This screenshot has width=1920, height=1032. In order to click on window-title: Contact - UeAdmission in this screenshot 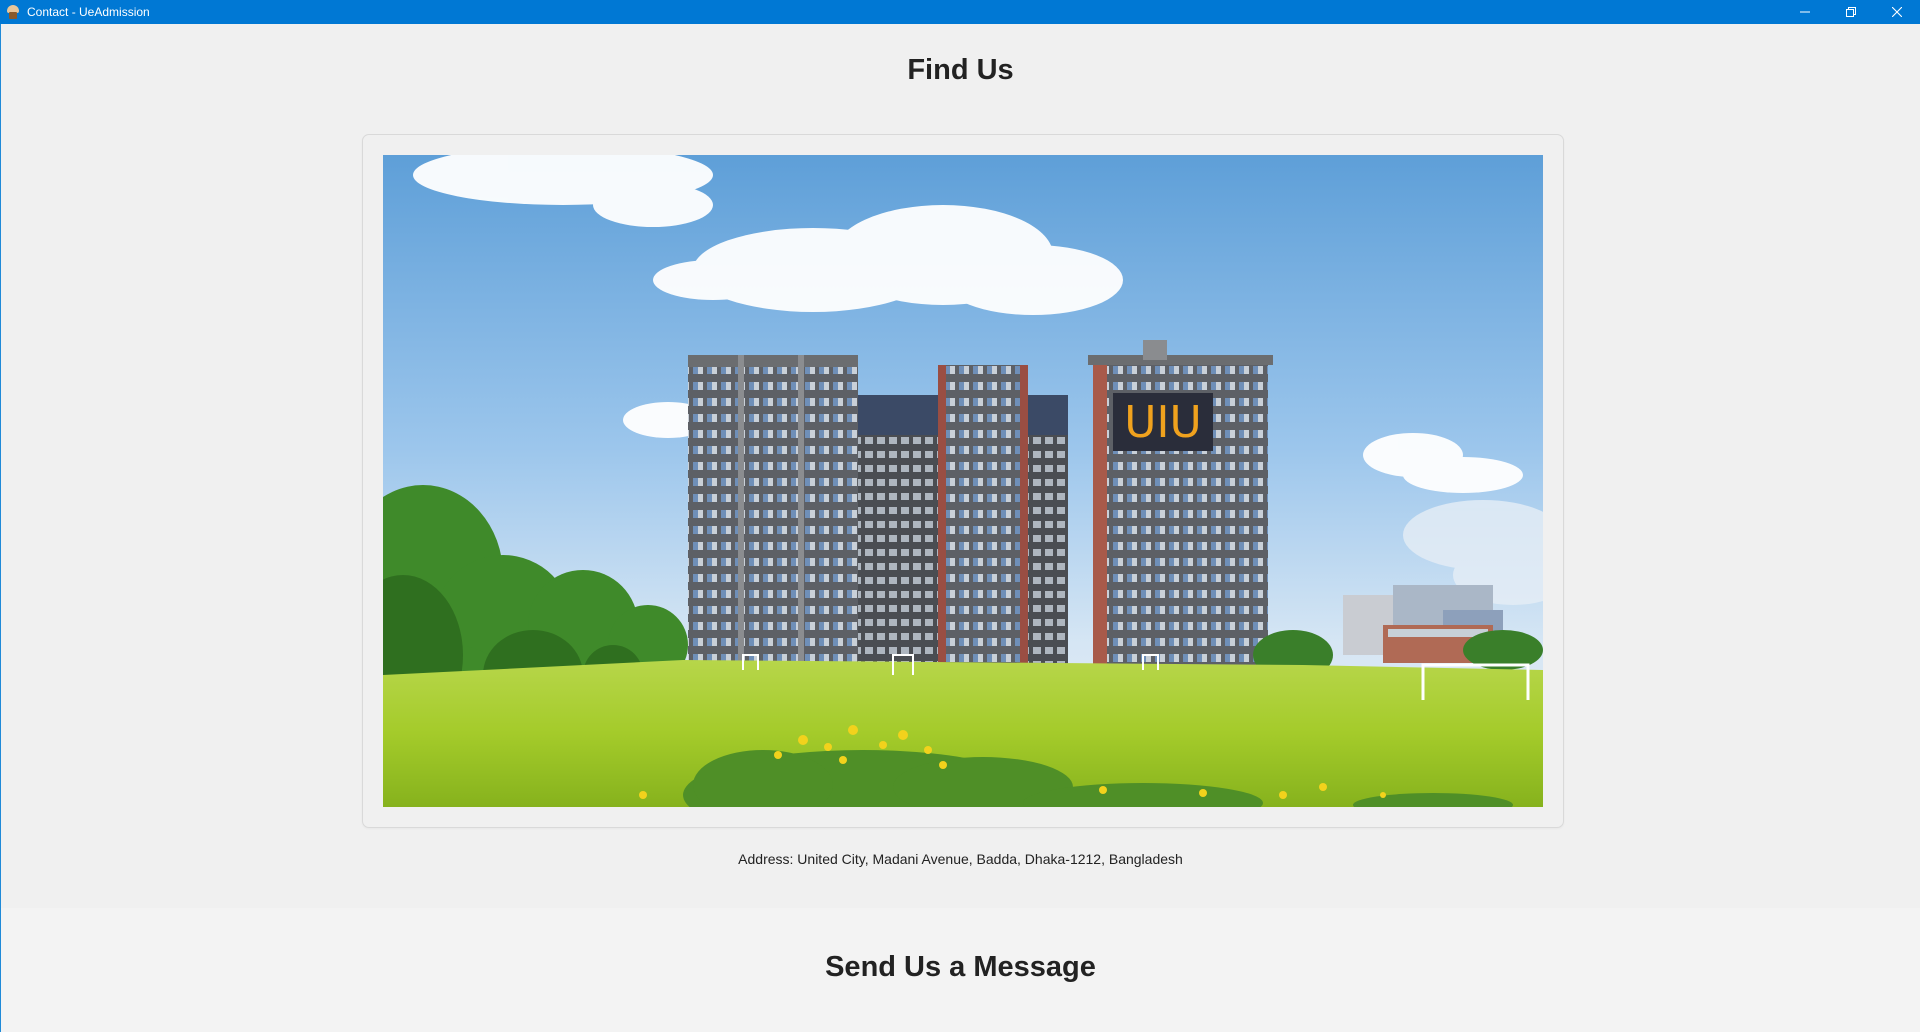, I will do `click(88, 12)`.